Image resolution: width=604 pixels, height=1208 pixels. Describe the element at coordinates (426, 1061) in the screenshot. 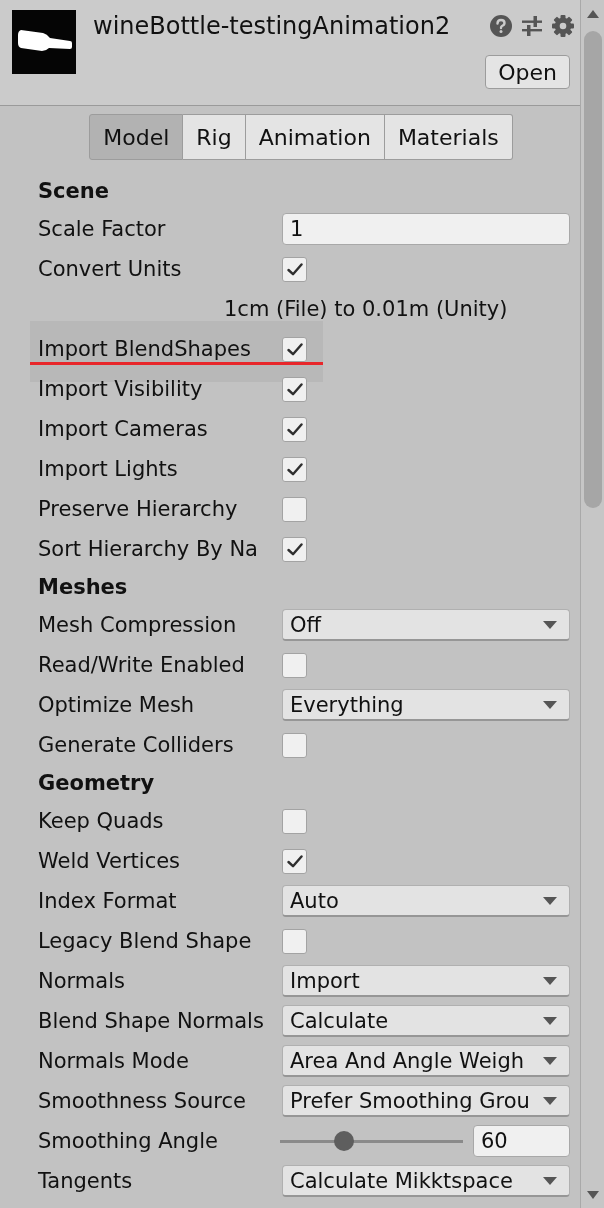

I see `dropdown: Area And Angle Weigh` at that location.